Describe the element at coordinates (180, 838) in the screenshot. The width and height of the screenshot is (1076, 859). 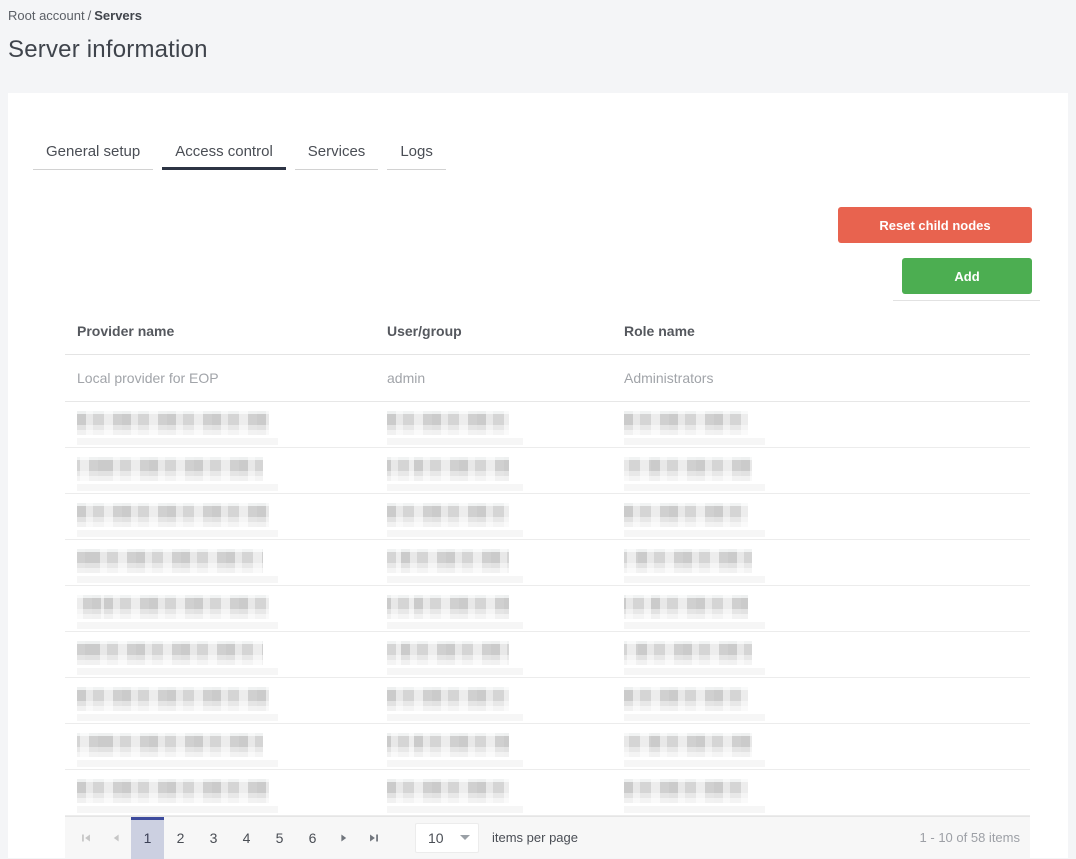
I see `pager-page-2: 2` at that location.